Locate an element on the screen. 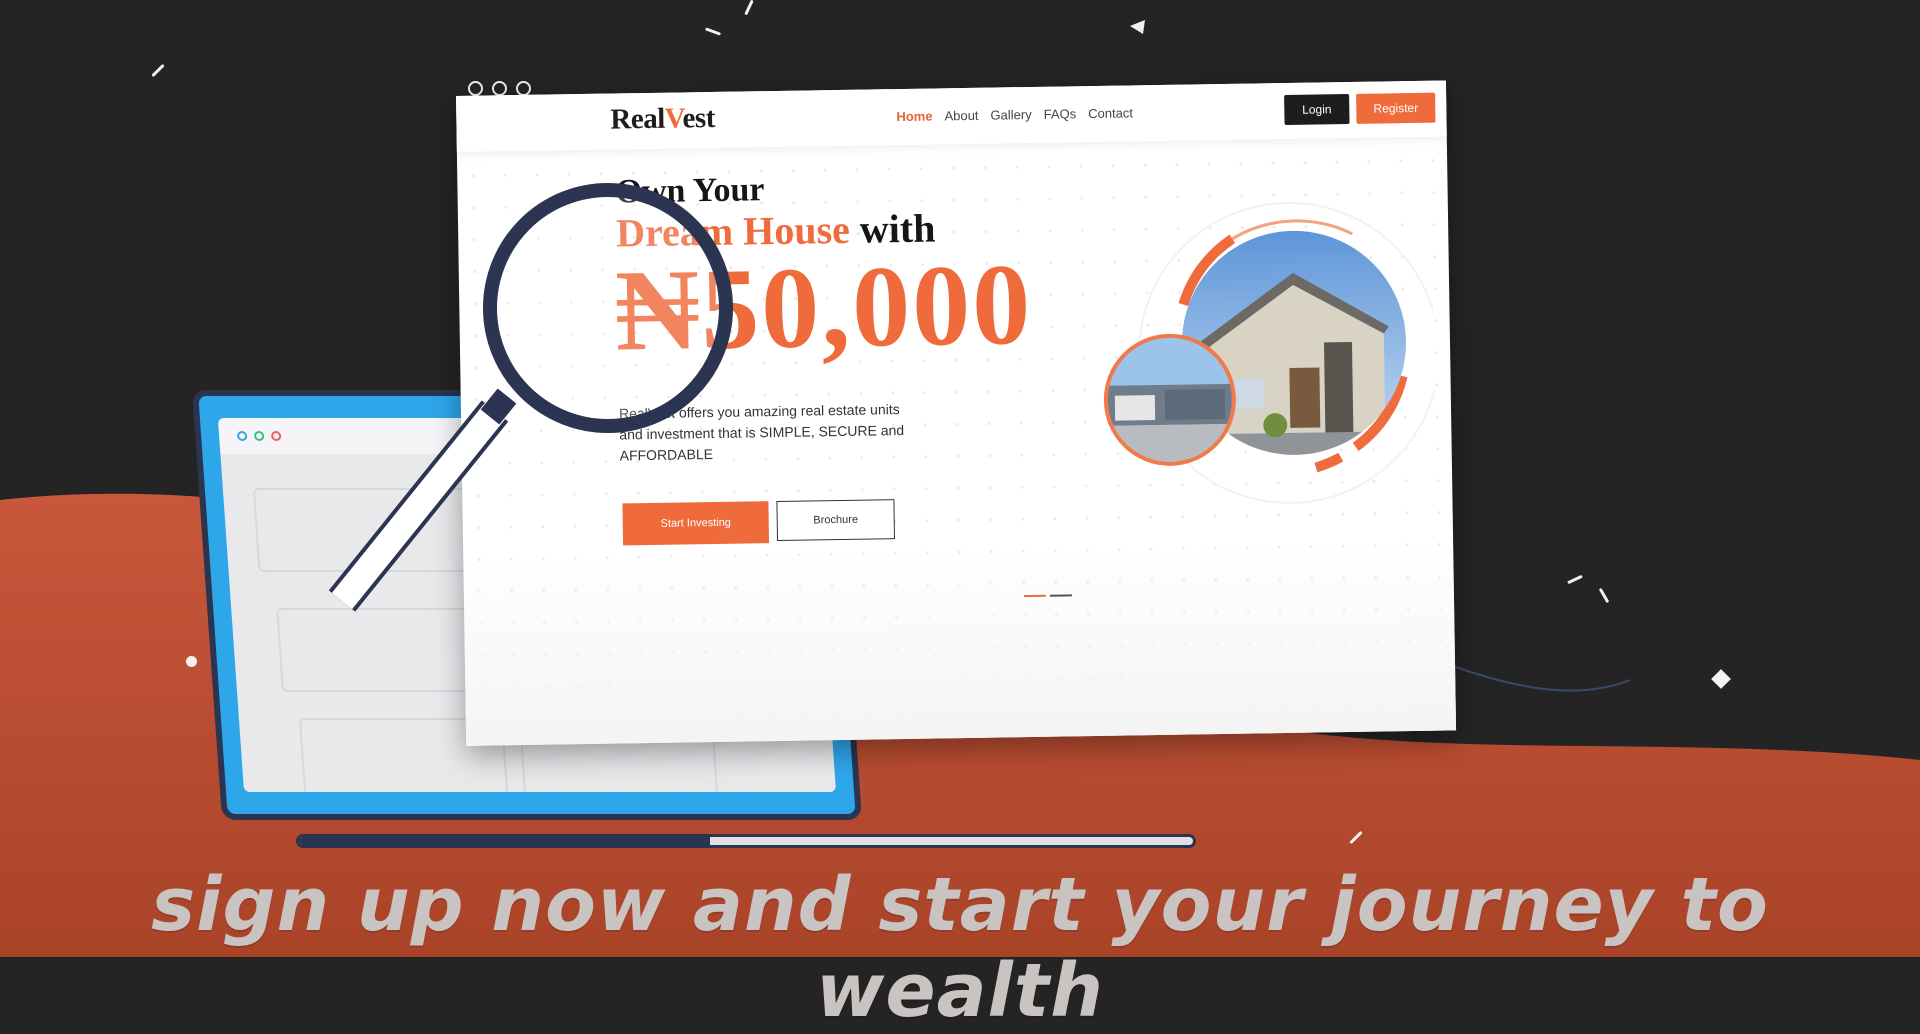 Image resolution: width=1920 pixels, height=1034 pixels. nav-link-faqs: FAQs is located at coordinates (1060, 114).